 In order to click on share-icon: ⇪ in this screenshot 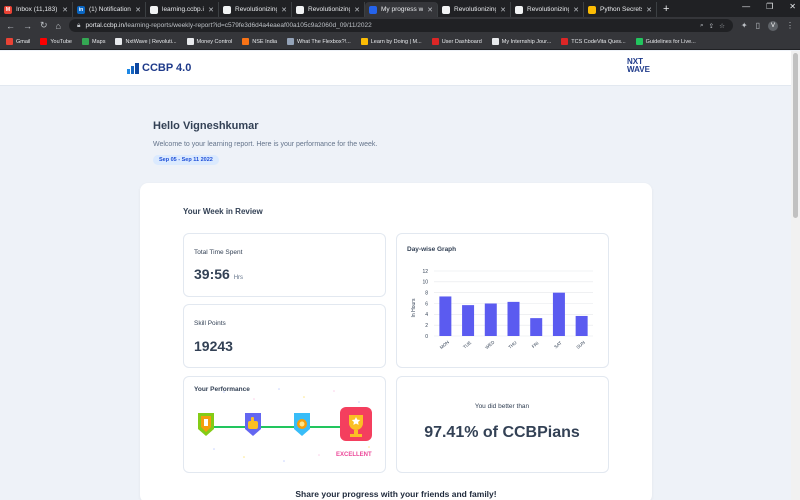, I will do `click(711, 26)`.